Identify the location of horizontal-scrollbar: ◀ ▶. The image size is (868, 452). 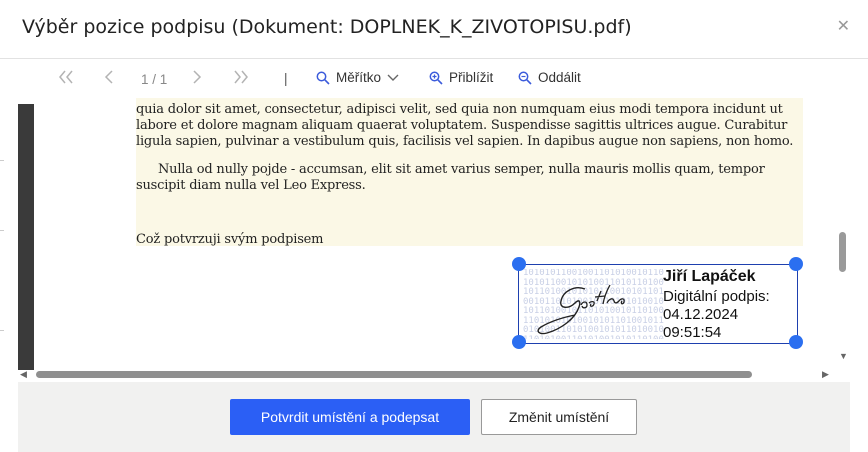
(427, 375).